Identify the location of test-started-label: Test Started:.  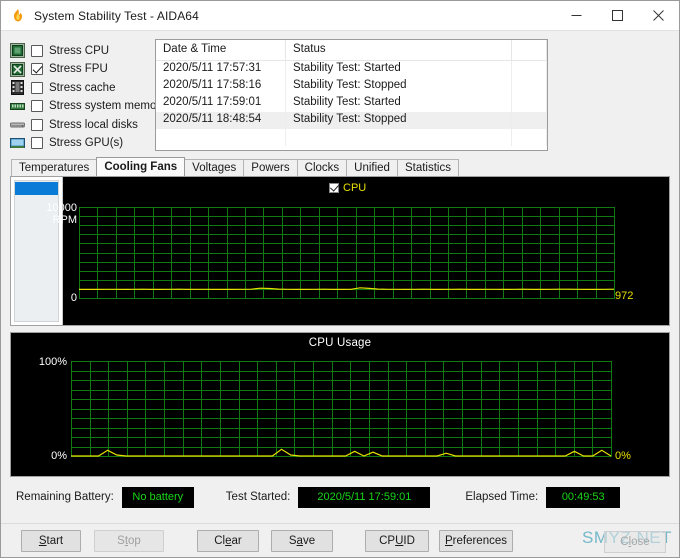
(258, 497).